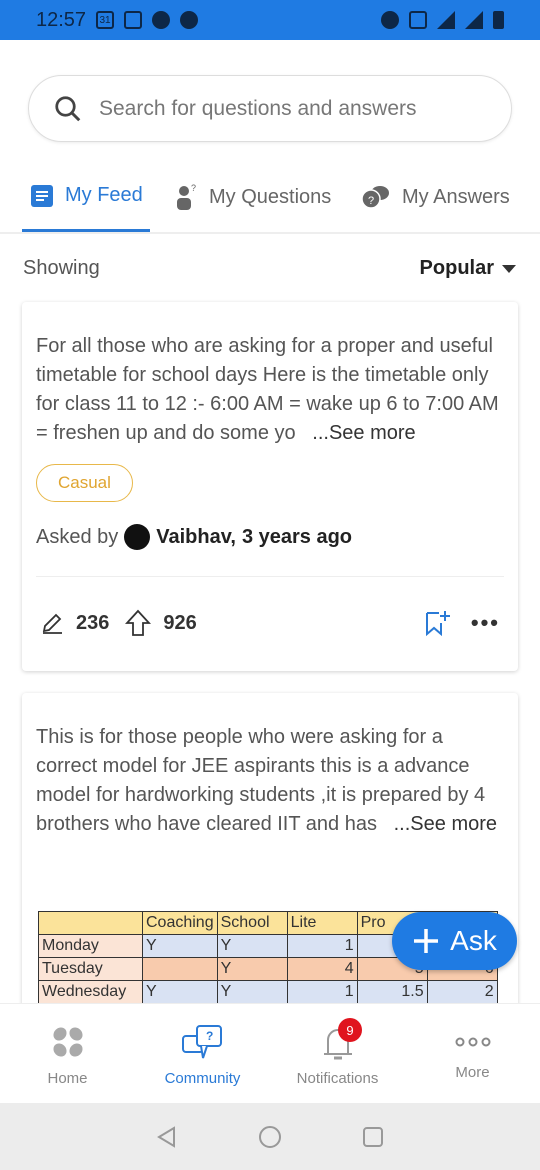  What do you see at coordinates (350, 1030) in the screenshot?
I see `notification-badge: 9` at bounding box center [350, 1030].